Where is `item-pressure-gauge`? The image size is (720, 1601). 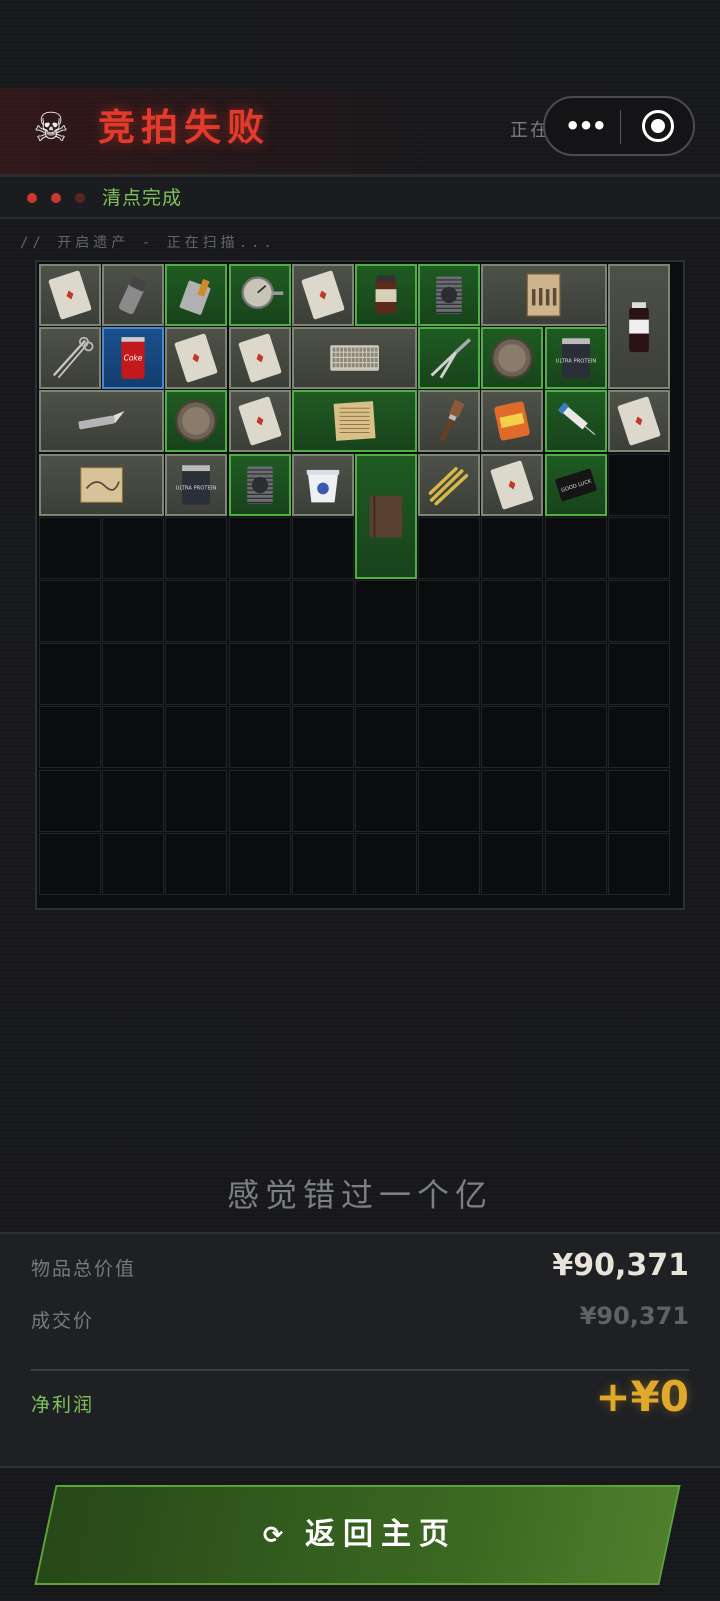 item-pressure-gauge is located at coordinates (259, 295).